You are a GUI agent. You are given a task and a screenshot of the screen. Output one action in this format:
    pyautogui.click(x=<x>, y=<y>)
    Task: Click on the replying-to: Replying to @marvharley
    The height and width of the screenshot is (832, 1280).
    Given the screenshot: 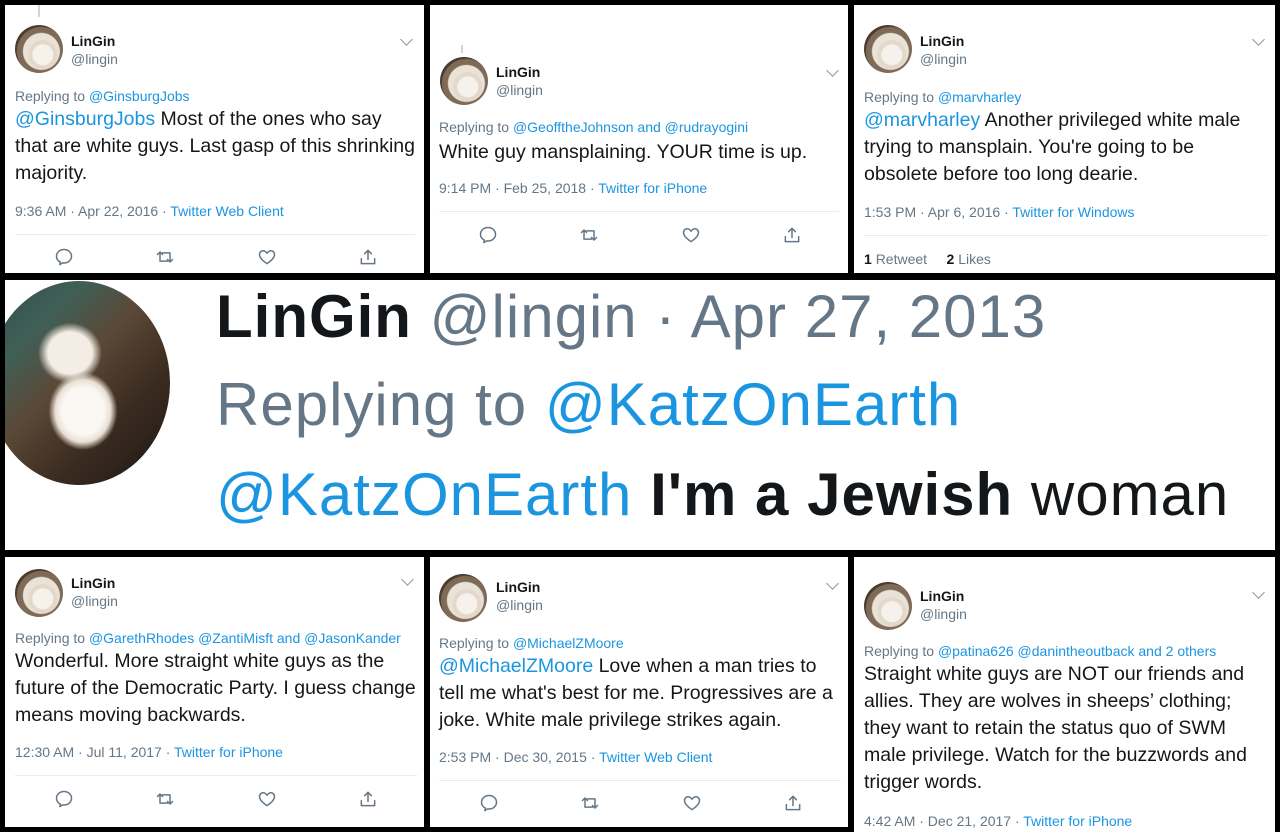 What is the action you would take?
    pyautogui.click(x=942, y=97)
    